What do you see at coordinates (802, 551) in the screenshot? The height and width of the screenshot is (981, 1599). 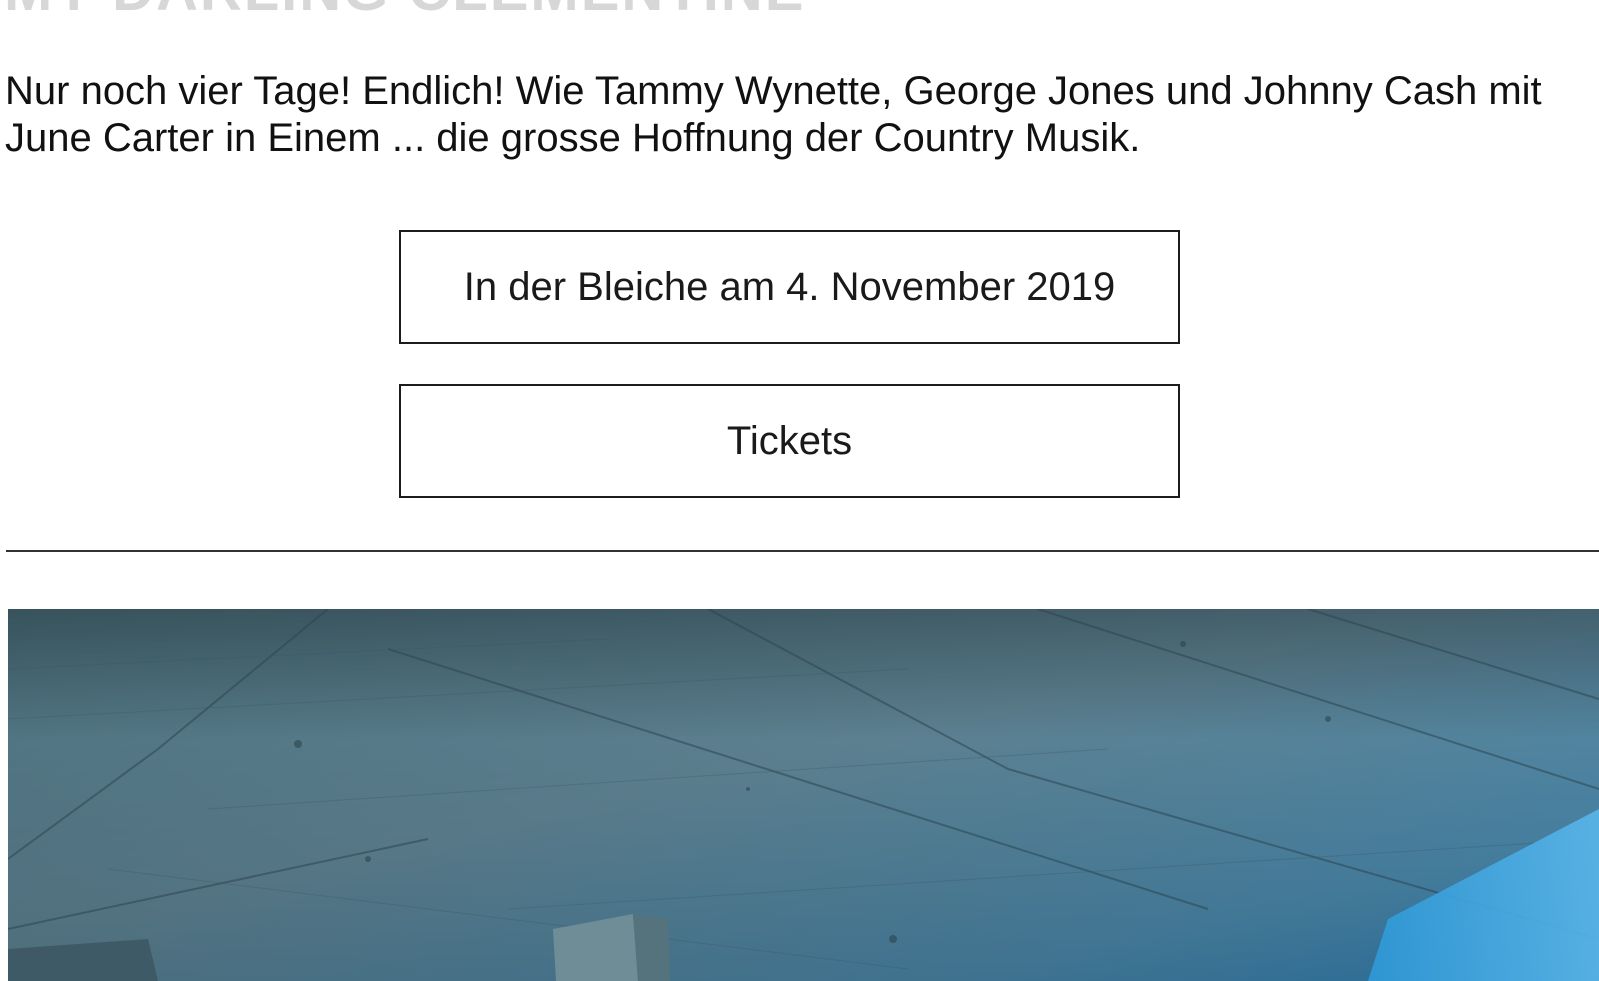 I see `section-divider` at bounding box center [802, 551].